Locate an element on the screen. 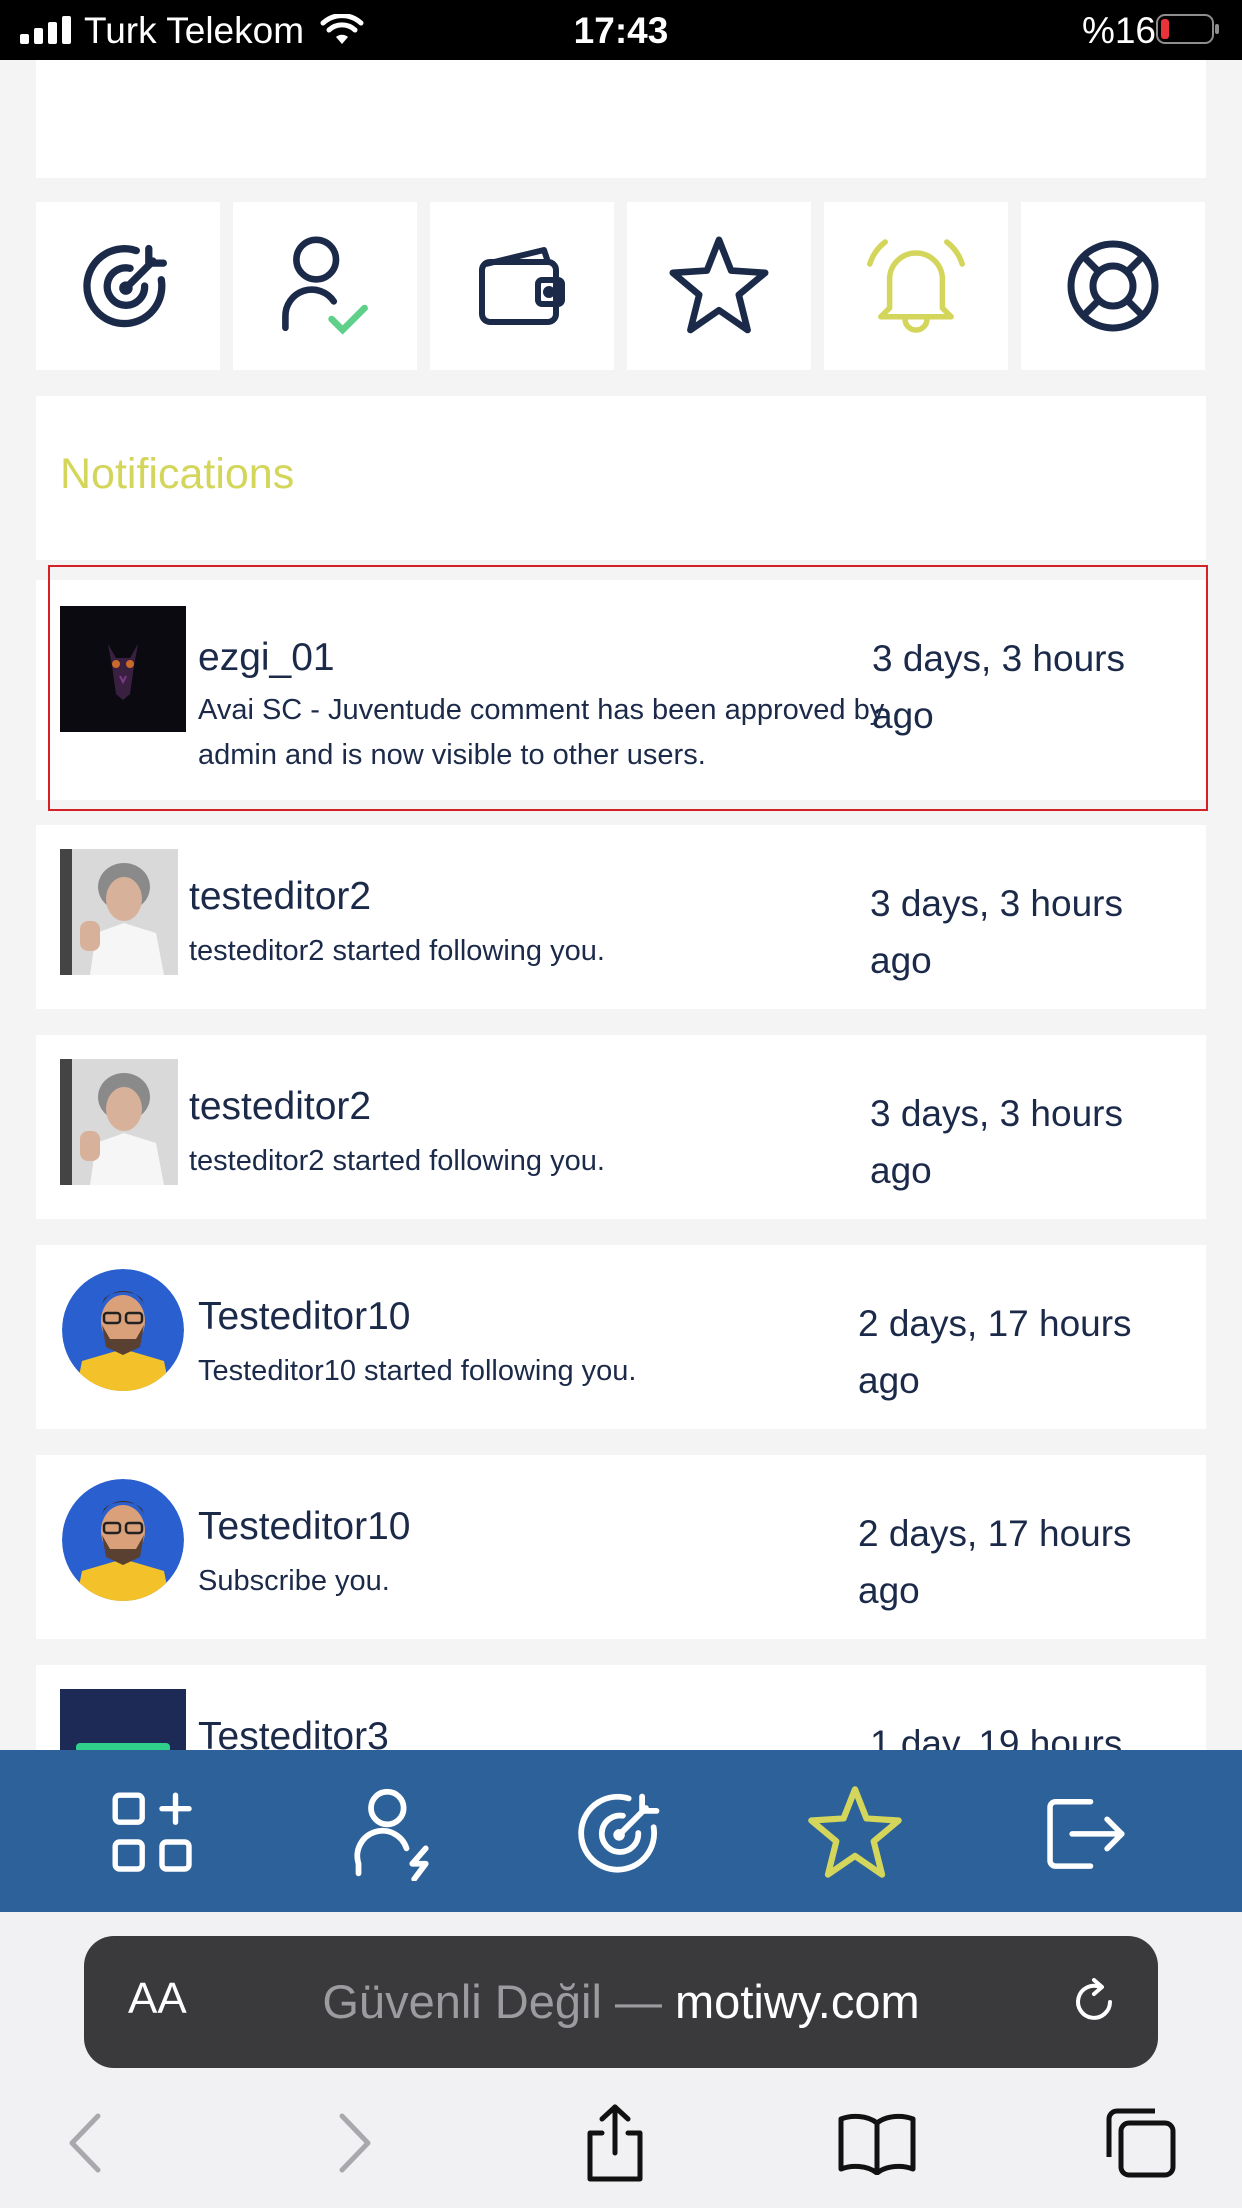 The height and width of the screenshot is (2208, 1242). logout-icon is located at coordinates (1086, 1833).